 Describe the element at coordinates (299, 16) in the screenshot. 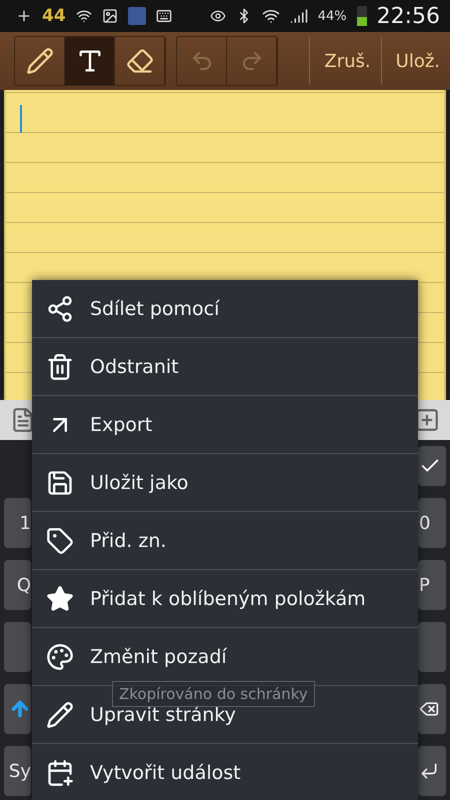

I see `signal-icon` at that location.